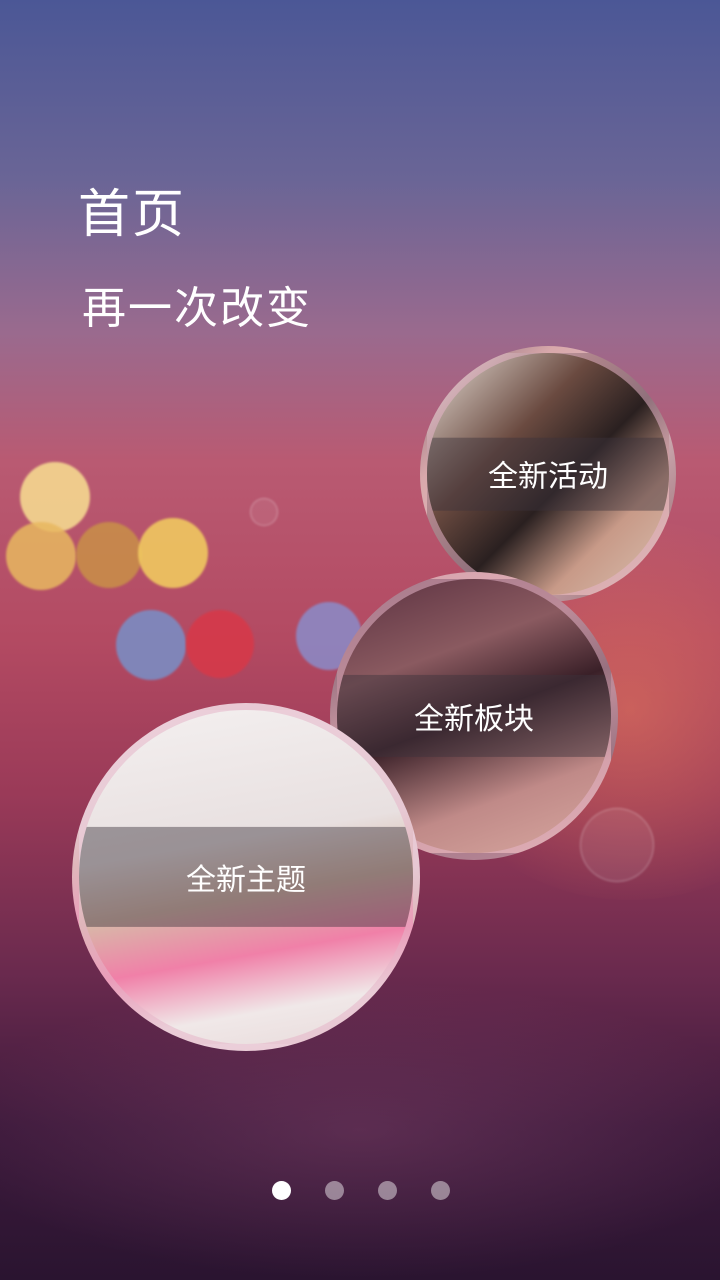 This screenshot has width=720, height=1280. Describe the element at coordinates (361, 1190) in the screenshot. I see `page-indicator` at that location.